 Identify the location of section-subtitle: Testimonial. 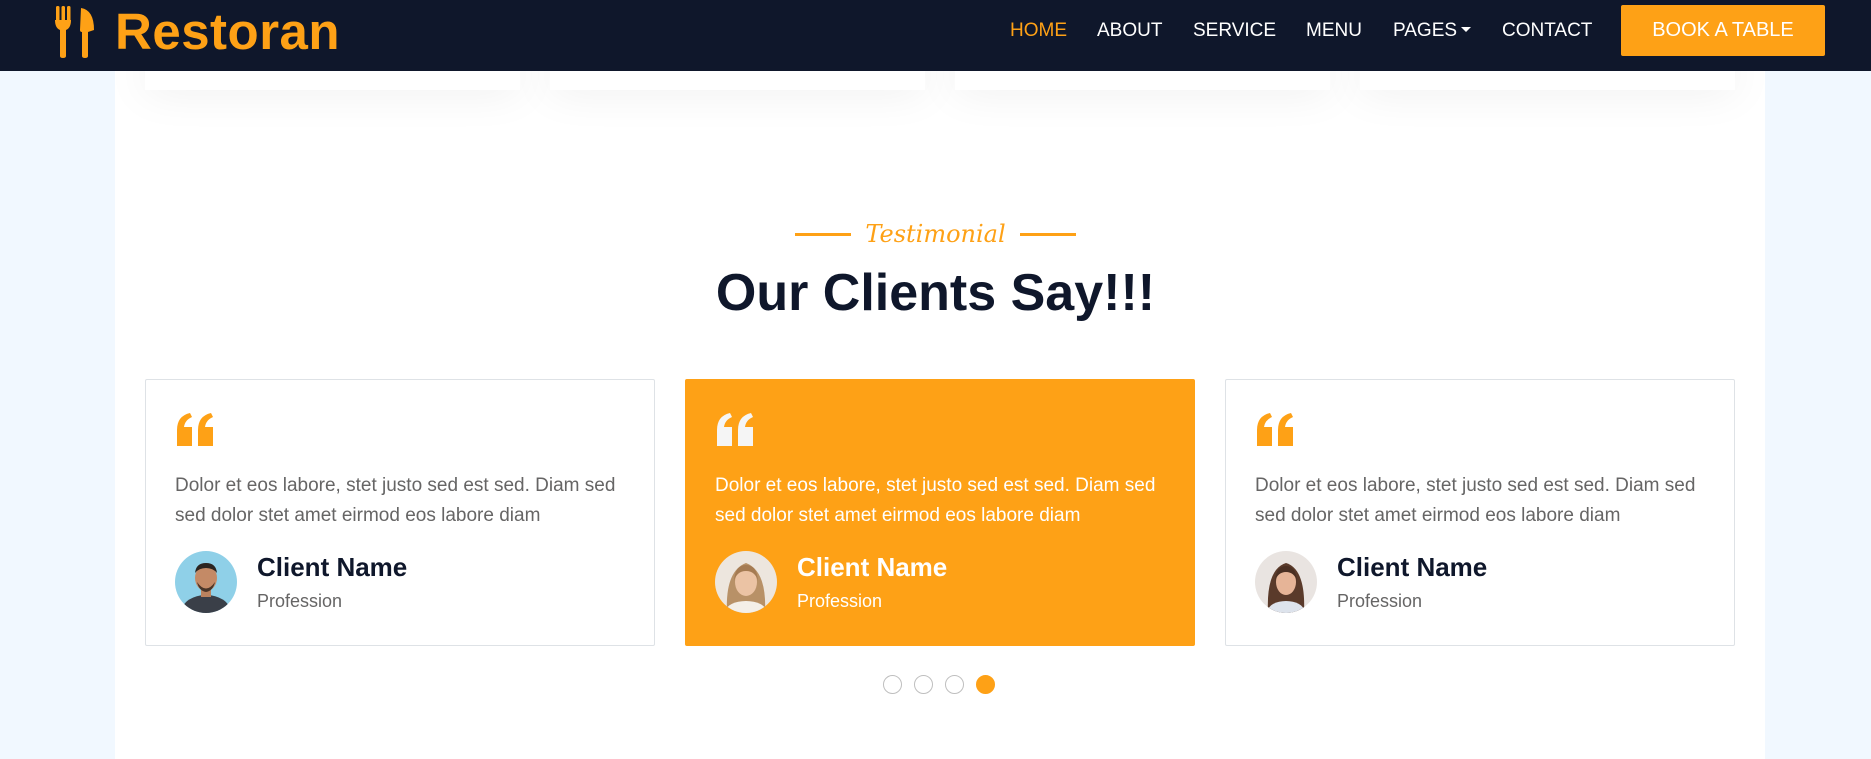
(935, 234).